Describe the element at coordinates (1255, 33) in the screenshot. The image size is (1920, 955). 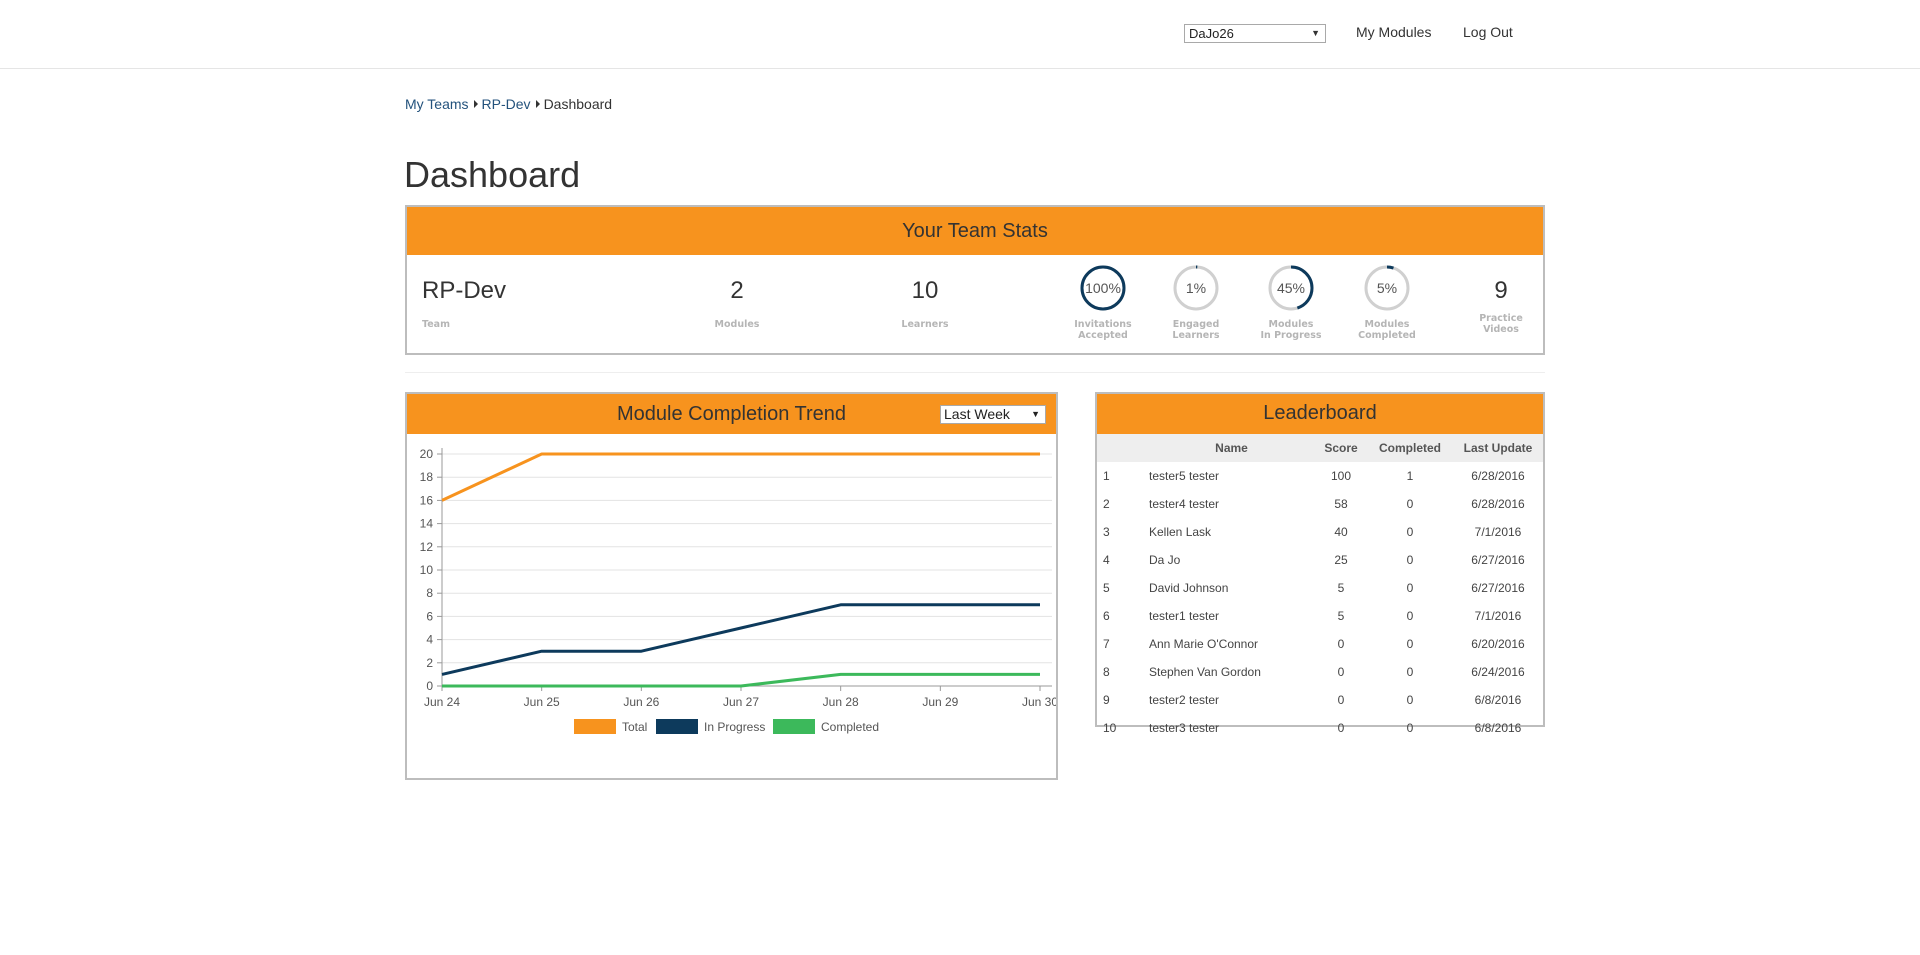
I see `user-select: DaJo26 ▼` at that location.